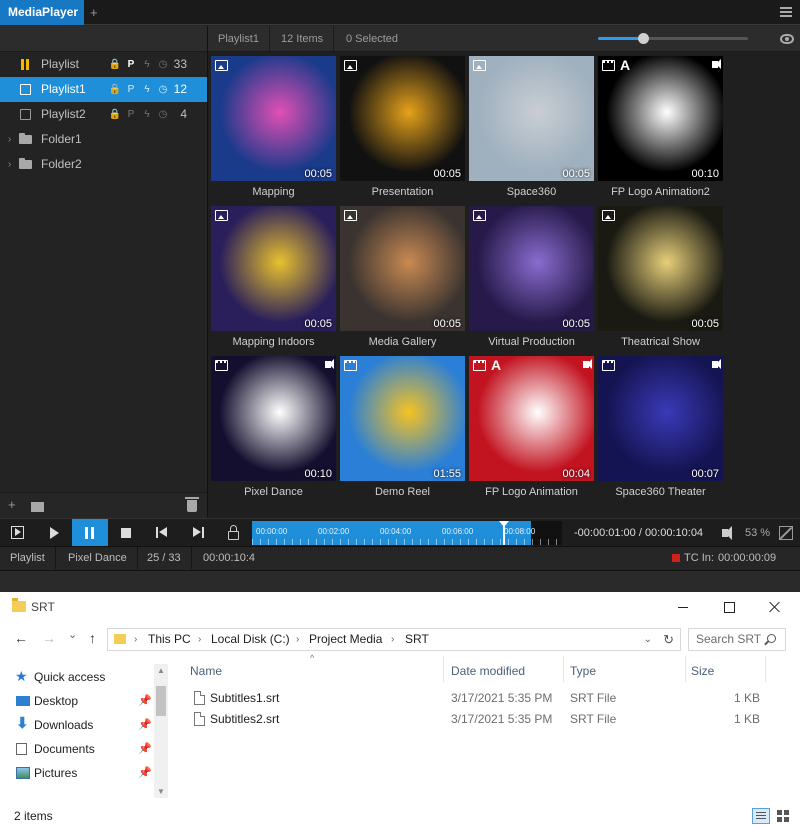 The width and height of the screenshot is (800, 828). What do you see at coordinates (103, 164) in the screenshot?
I see `folder-item-folder2: › Folder2` at bounding box center [103, 164].